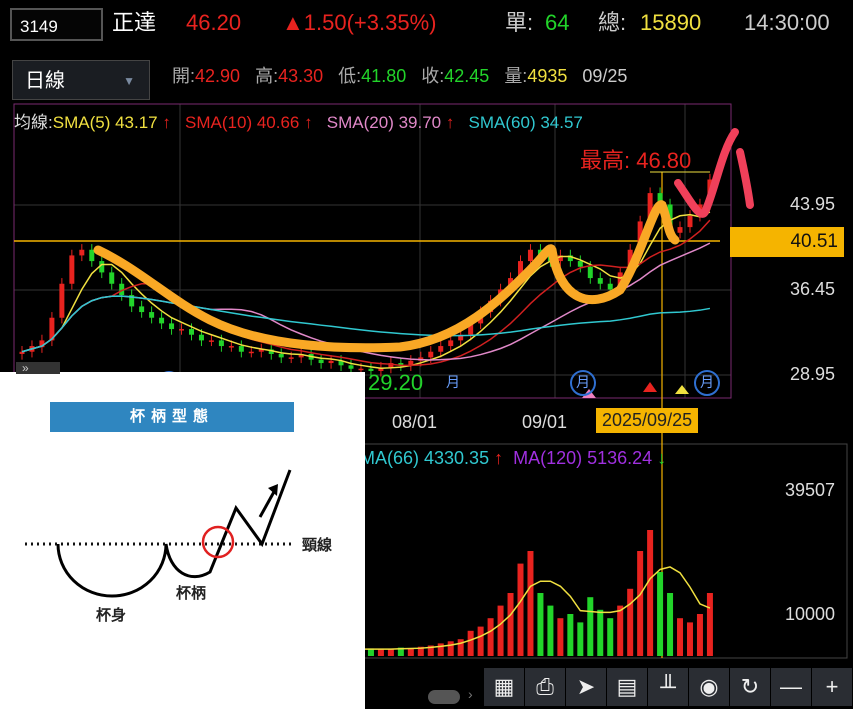 This screenshot has height=709, width=853. Describe the element at coordinates (33, 122) in the screenshot. I see `ma-legend-prefix: 均線:` at that location.